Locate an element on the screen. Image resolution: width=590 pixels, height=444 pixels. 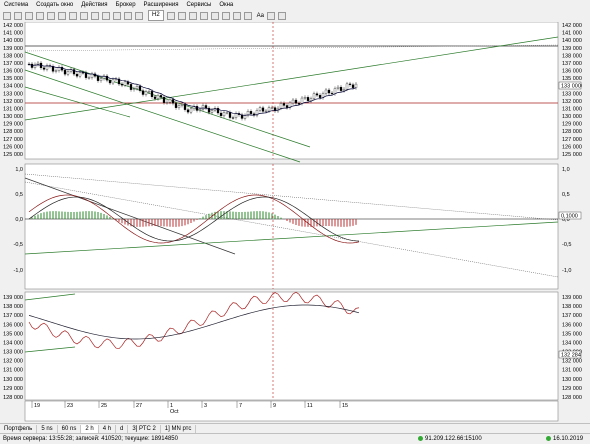
bars-icon is located at coordinates (95, 15).